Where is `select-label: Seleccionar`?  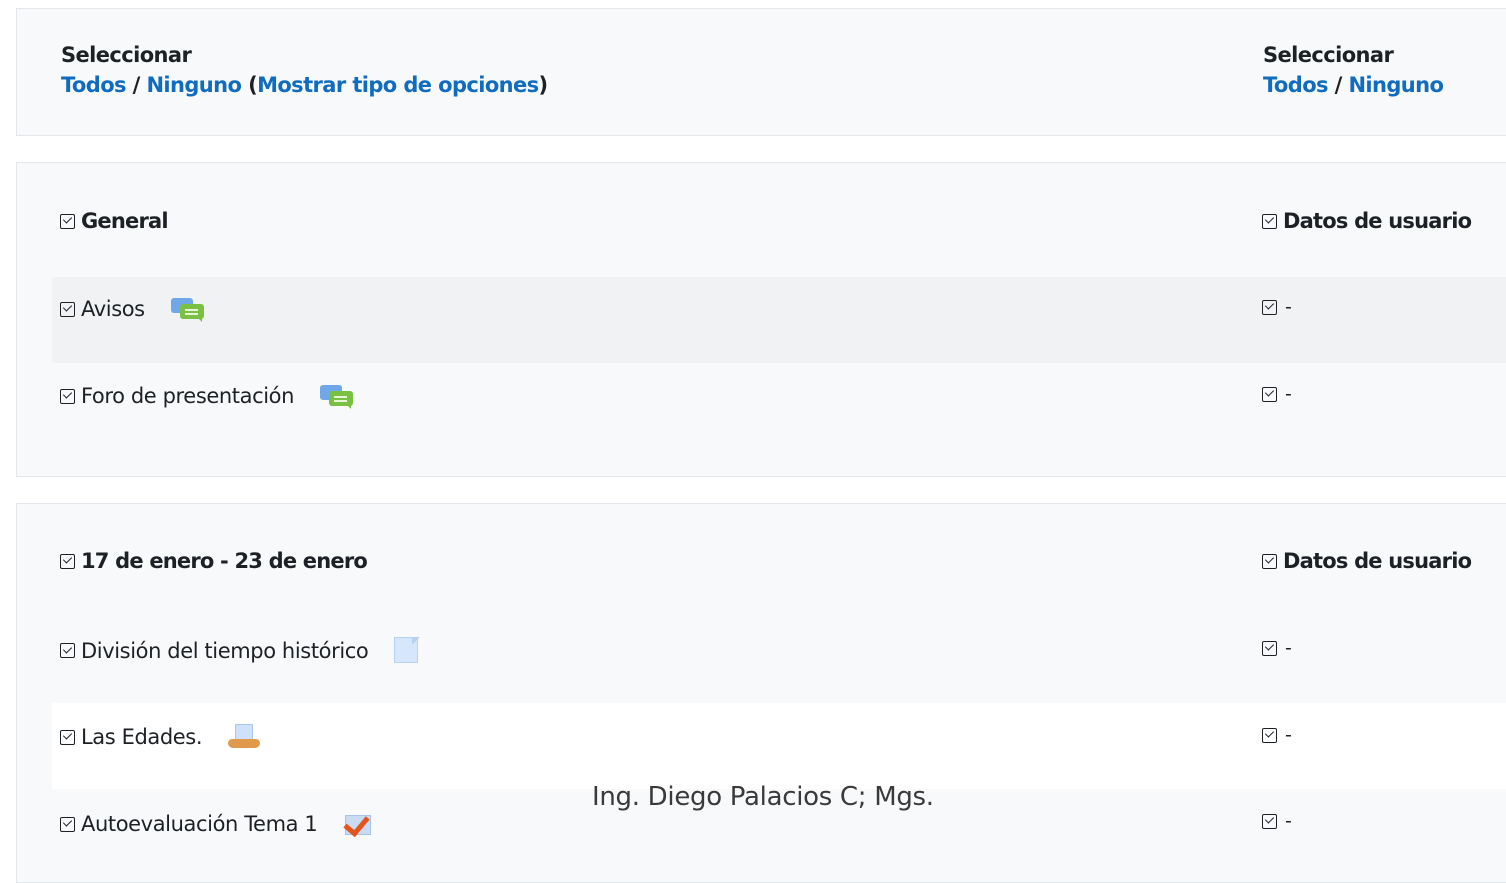 select-label: Seleccionar is located at coordinates (126, 55).